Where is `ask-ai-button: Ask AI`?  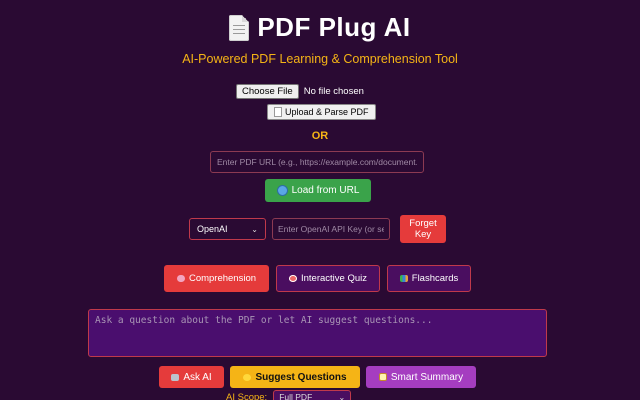 ask-ai-button: Ask AI is located at coordinates (191, 377).